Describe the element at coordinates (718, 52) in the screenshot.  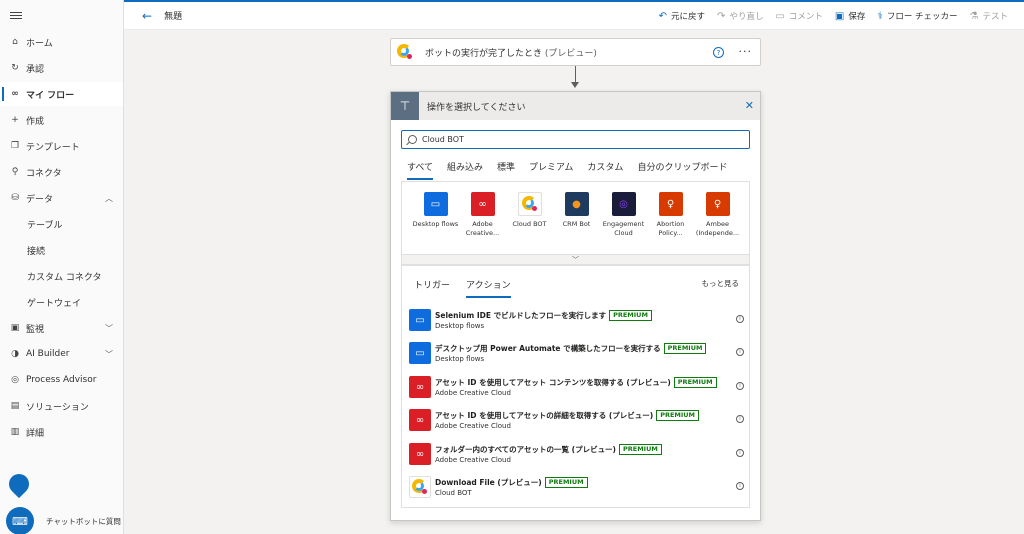
I see `help-icon: ?` at that location.